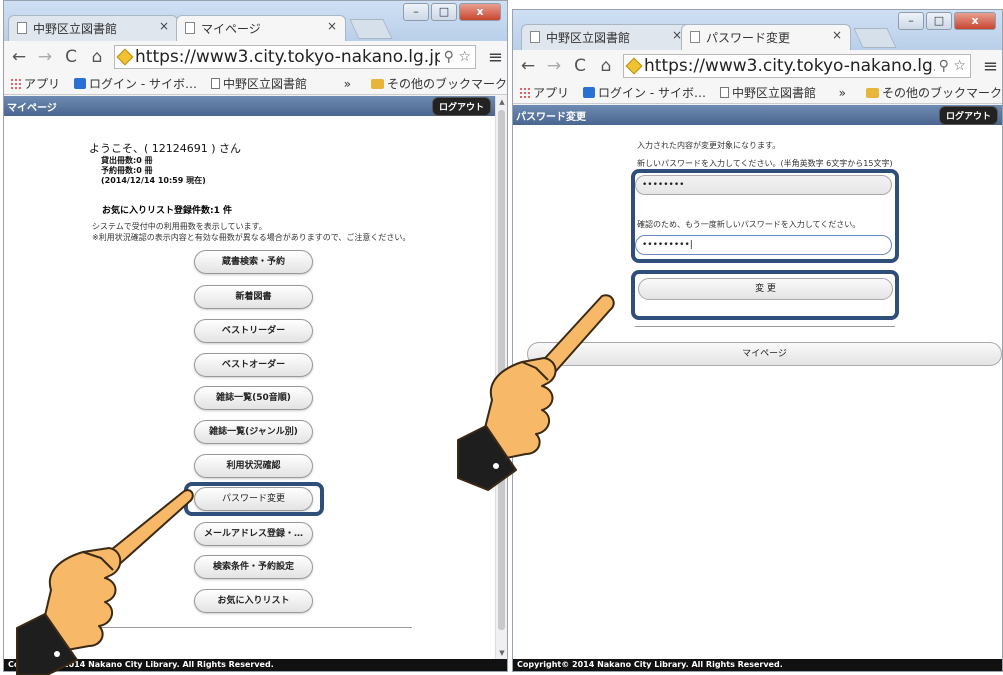 The image size is (1003, 675). What do you see at coordinates (15, 83) in the screenshot?
I see `apps-icon` at bounding box center [15, 83].